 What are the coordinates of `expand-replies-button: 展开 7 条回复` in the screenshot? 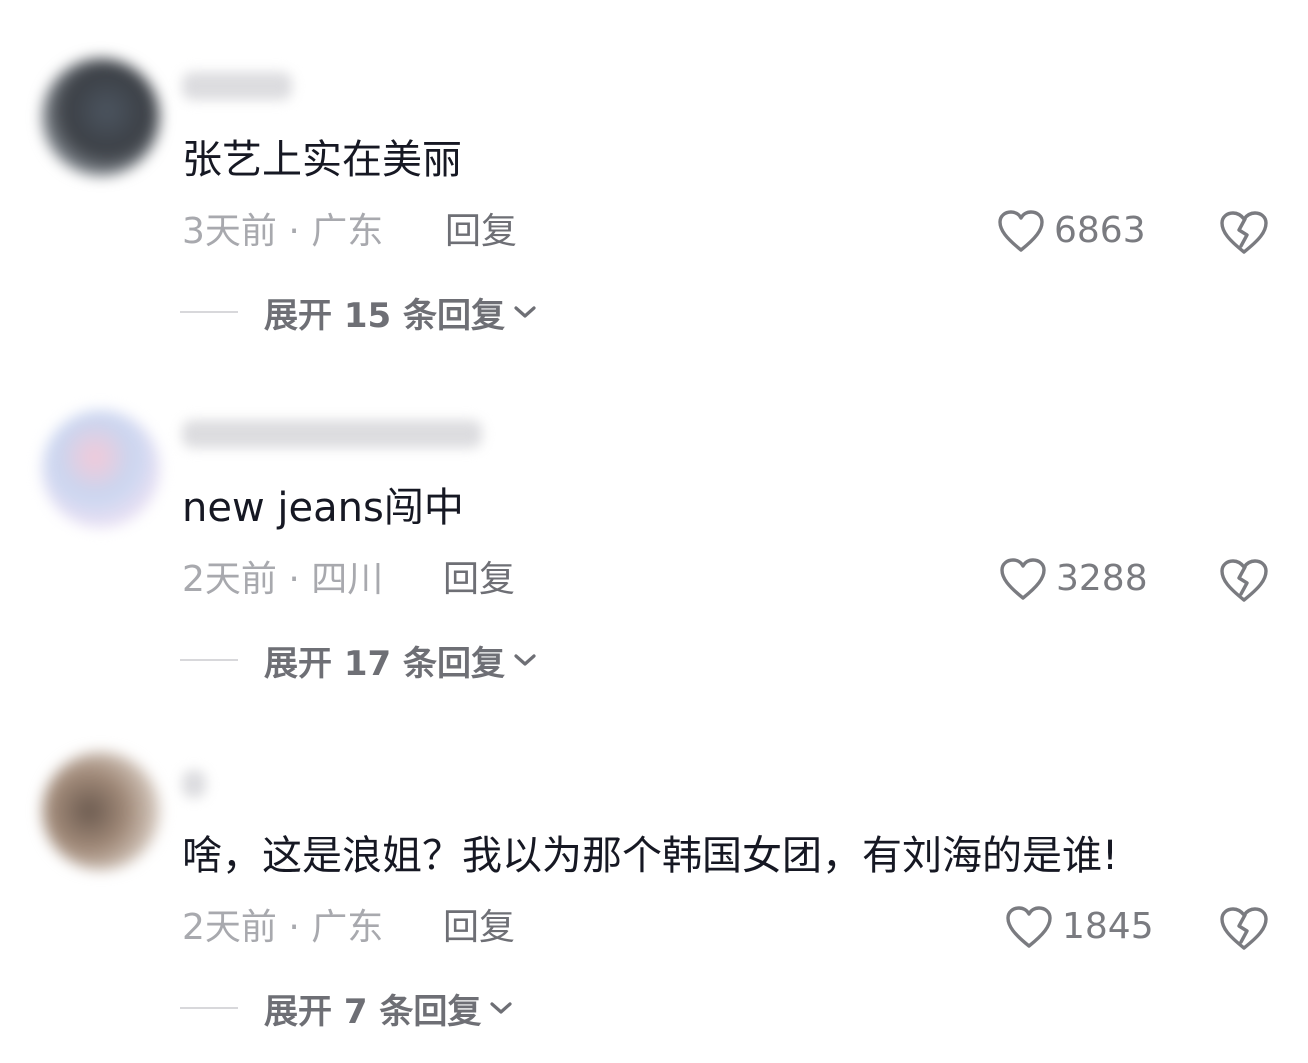 It's located at (346, 1009).